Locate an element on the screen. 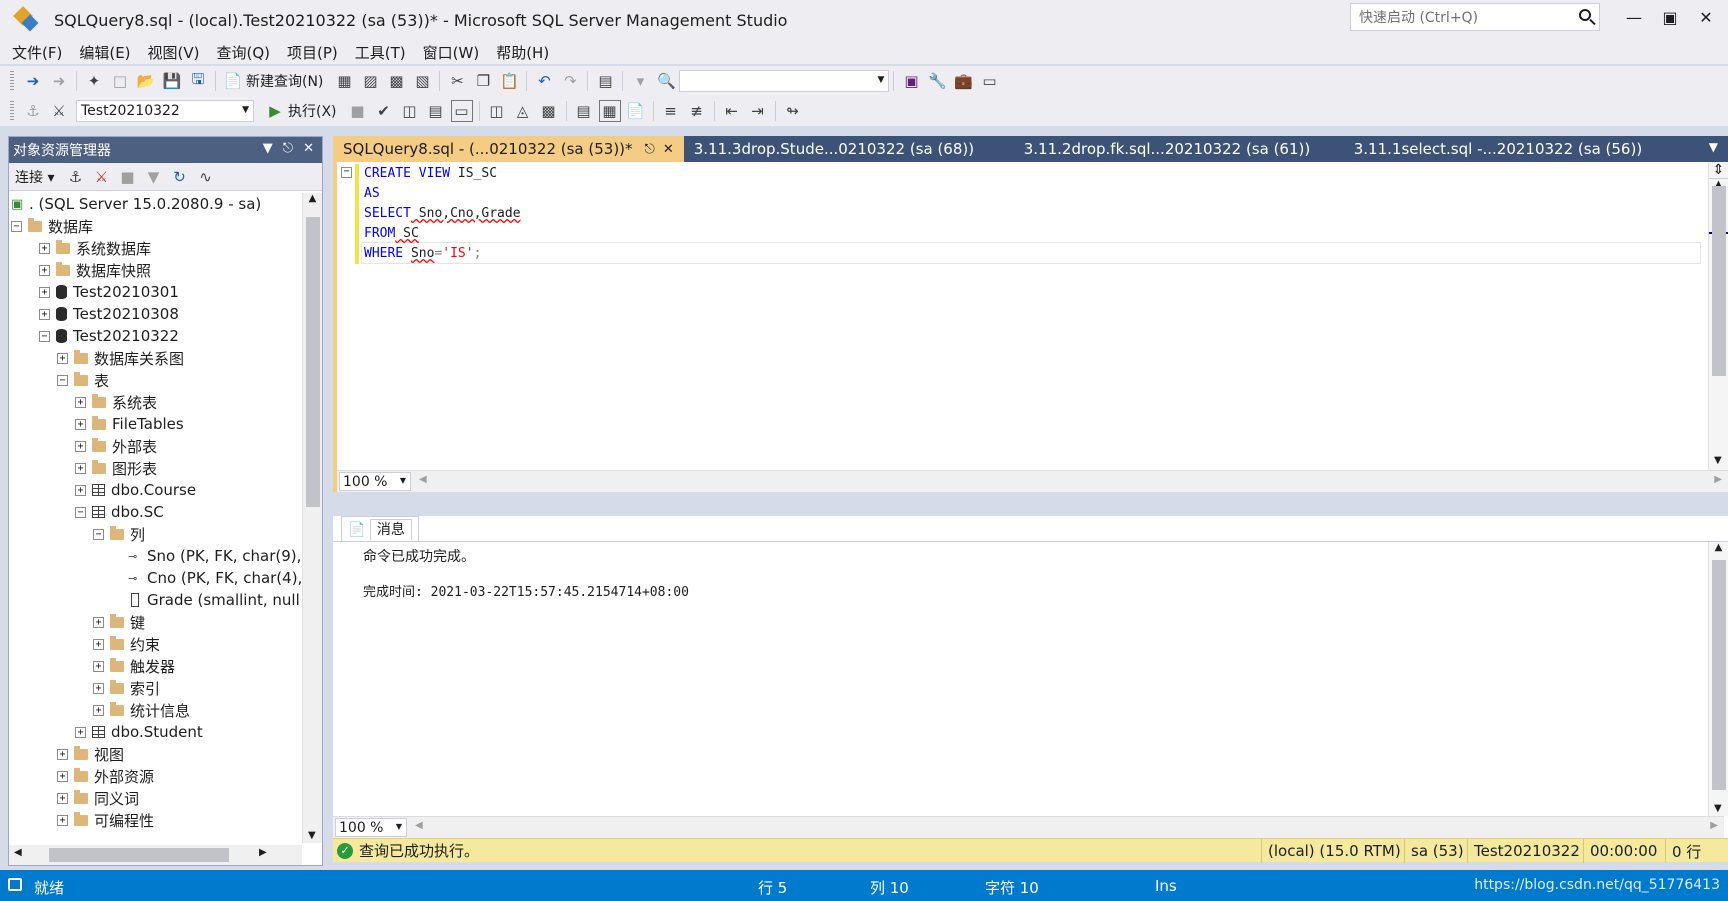 The width and height of the screenshot is (1728, 901). tree-node: + 系统表 is located at coordinates (155, 402).